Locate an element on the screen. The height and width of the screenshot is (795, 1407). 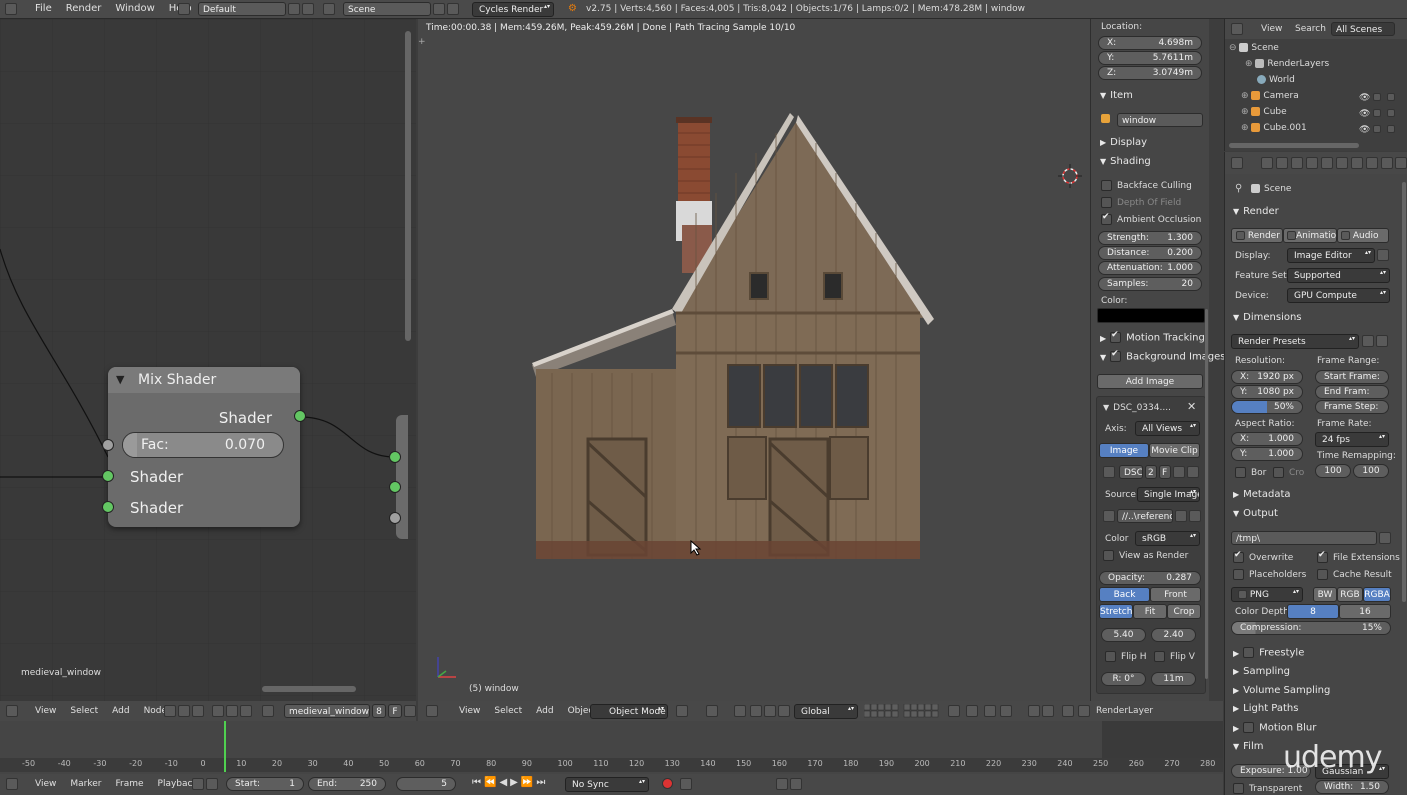
start-frame-field: Start: 1 is located at coordinates (265, 784).